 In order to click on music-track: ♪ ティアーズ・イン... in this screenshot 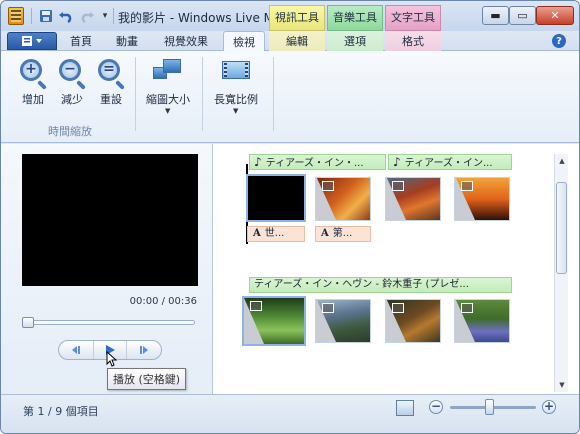, I will do `click(450, 162)`.